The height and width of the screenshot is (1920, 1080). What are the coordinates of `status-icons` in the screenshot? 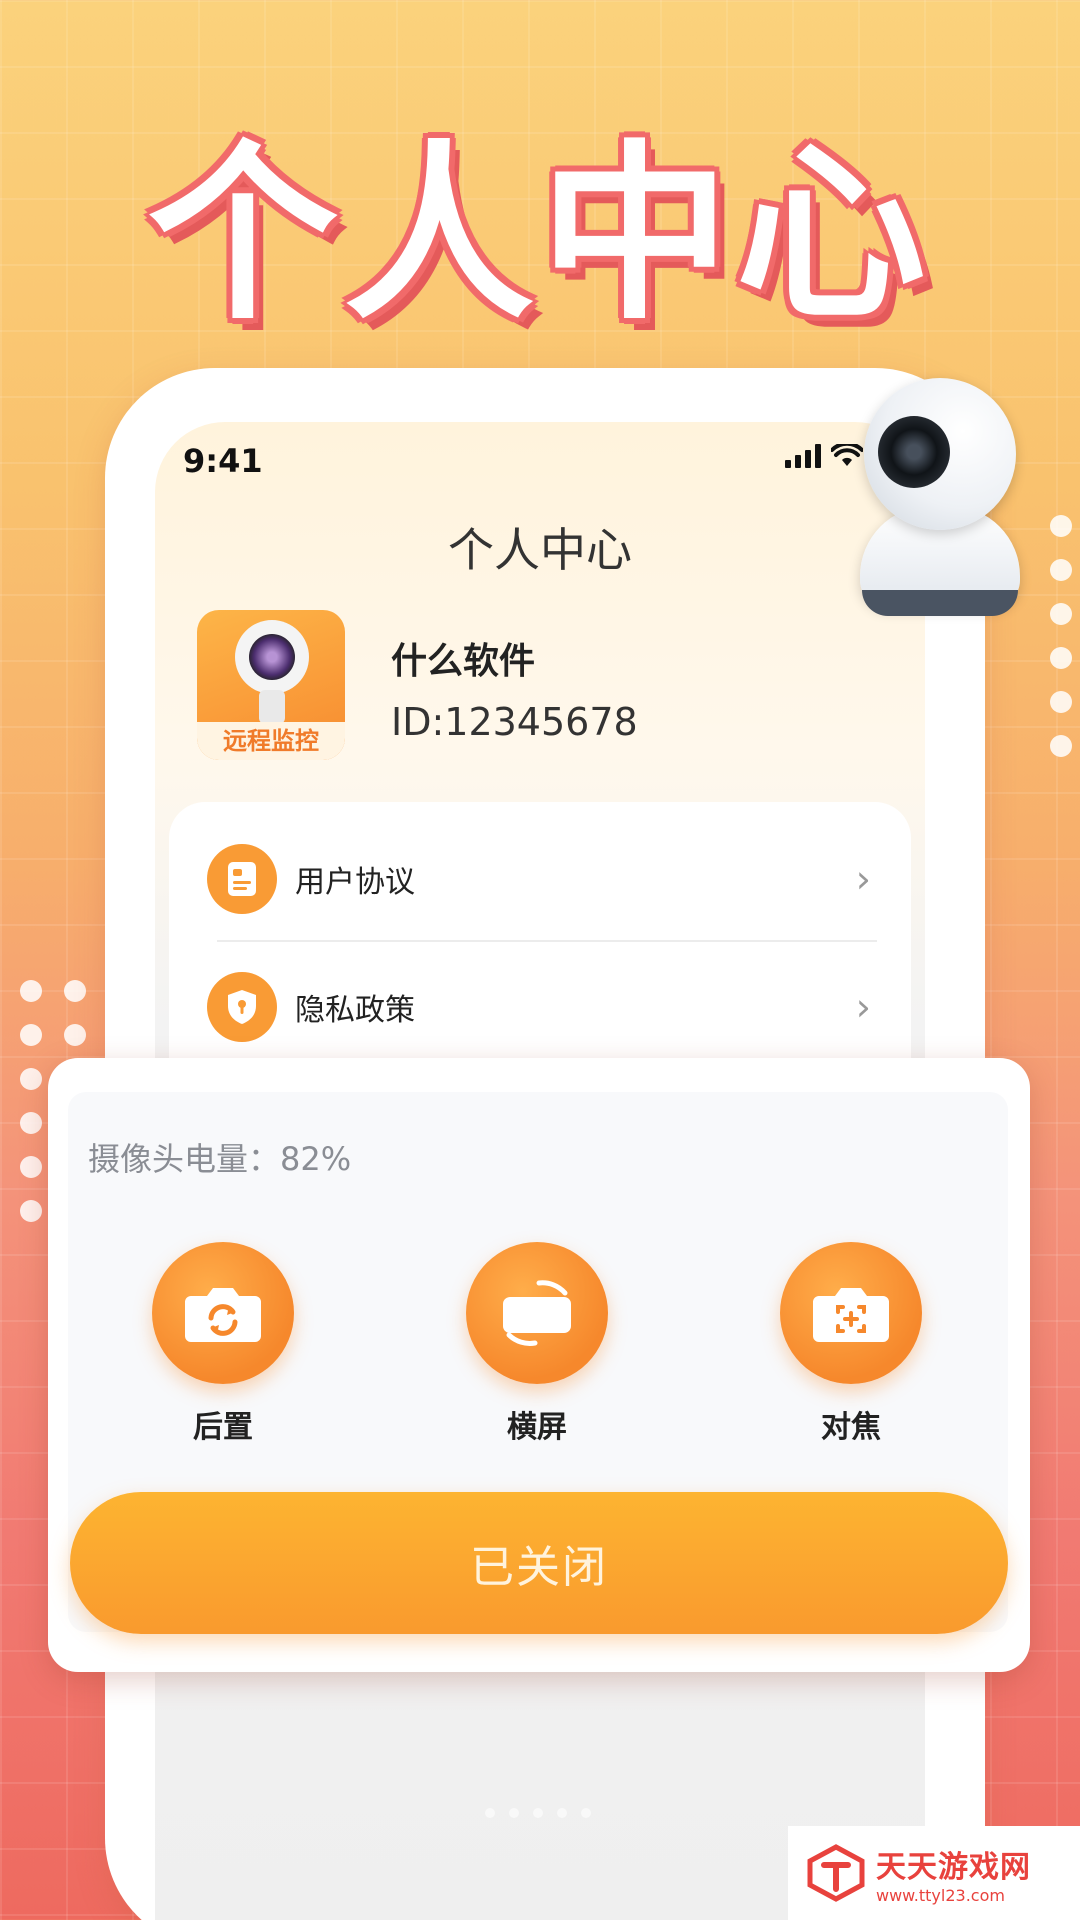 It's located at (824, 456).